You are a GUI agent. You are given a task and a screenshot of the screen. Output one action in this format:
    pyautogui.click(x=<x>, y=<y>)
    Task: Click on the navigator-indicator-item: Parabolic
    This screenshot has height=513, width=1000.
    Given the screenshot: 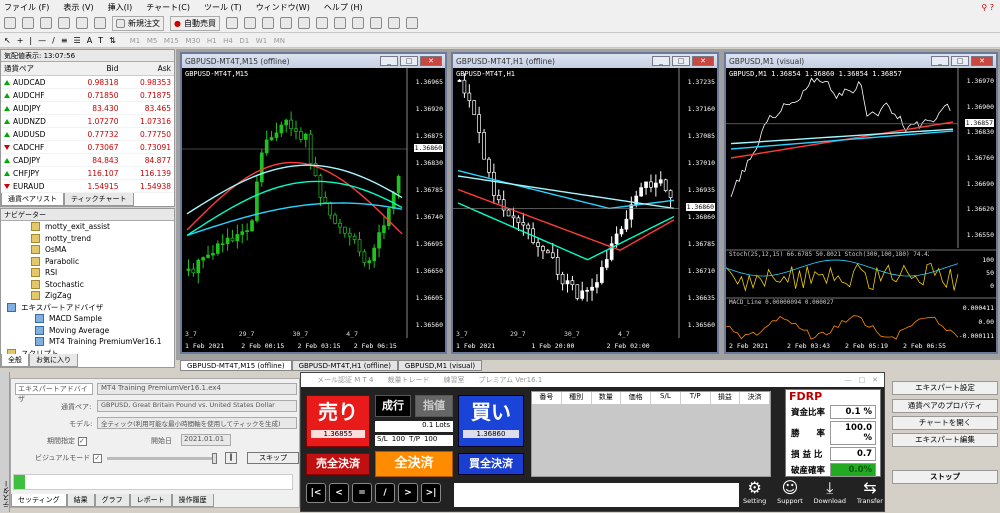 What is the action you would take?
    pyautogui.click(x=87, y=262)
    